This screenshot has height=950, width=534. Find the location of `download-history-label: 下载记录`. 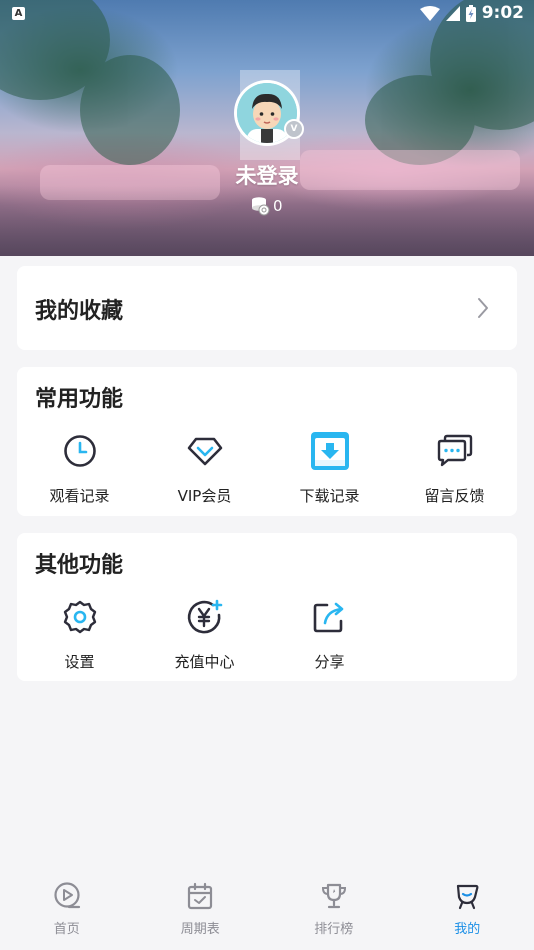

download-history-label: 下载记录 is located at coordinates (329, 496).